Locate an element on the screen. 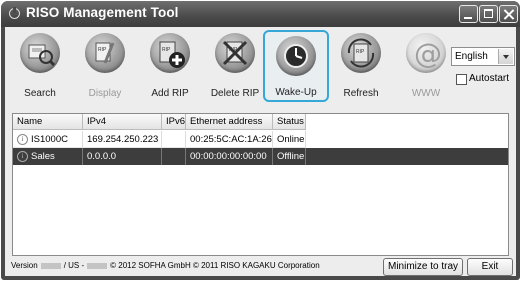  cell-name: i Sales is located at coordinates (48, 156).